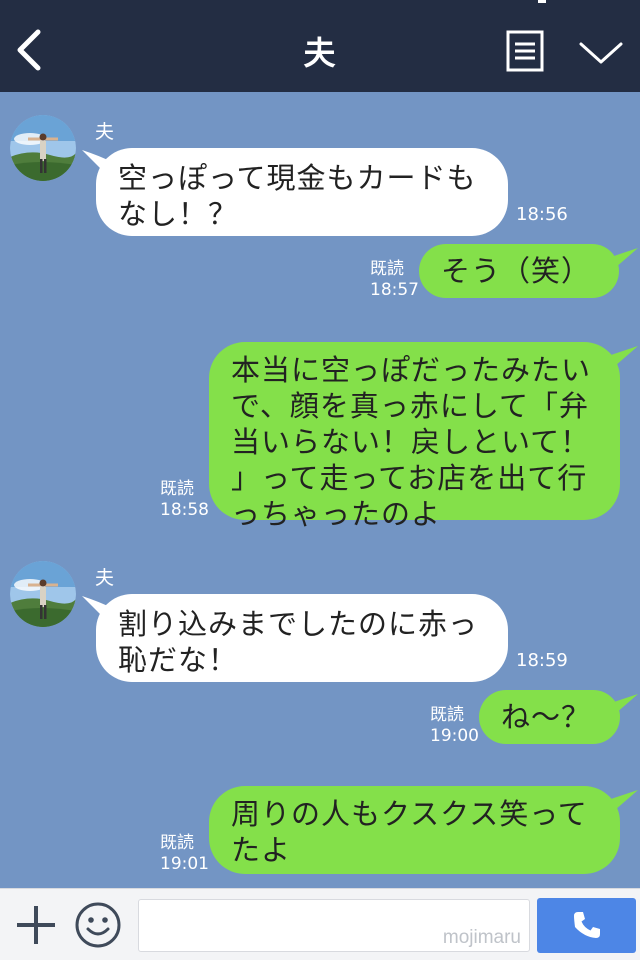 The height and width of the screenshot is (960, 640). What do you see at coordinates (298, 624) in the screenshot?
I see `message-text-line: 割り込みまでしたのに赤っ` at bounding box center [298, 624].